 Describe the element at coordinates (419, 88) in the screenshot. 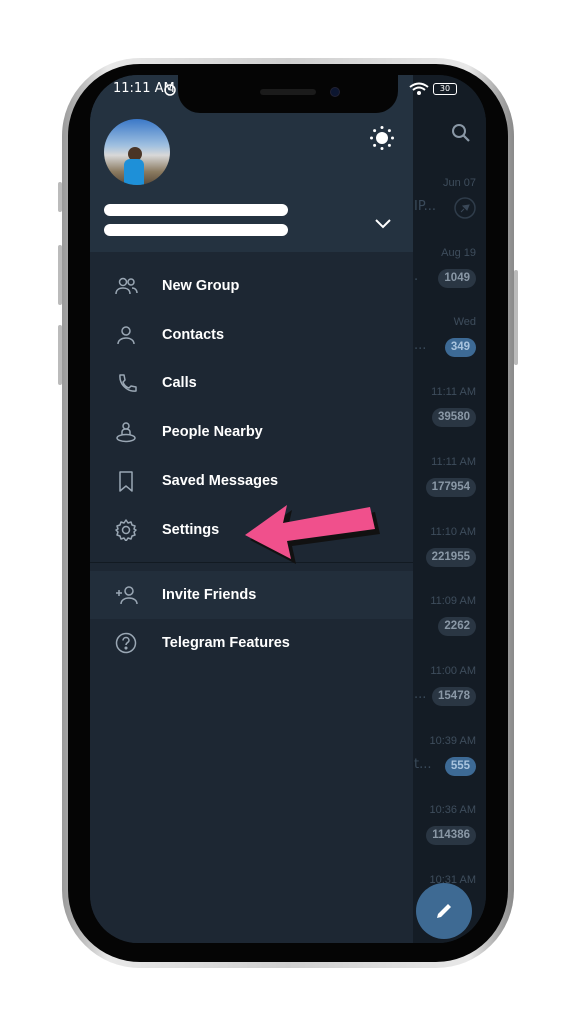

I see `wifi-icon` at that location.